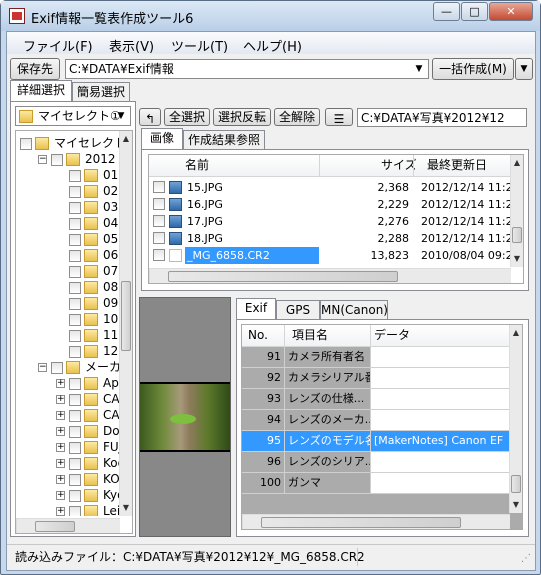 This screenshot has height=575, width=541. What do you see at coordinates (87, 239) in the screenshot?
I see `tree-node: 05` at bounding box center [87, 239].